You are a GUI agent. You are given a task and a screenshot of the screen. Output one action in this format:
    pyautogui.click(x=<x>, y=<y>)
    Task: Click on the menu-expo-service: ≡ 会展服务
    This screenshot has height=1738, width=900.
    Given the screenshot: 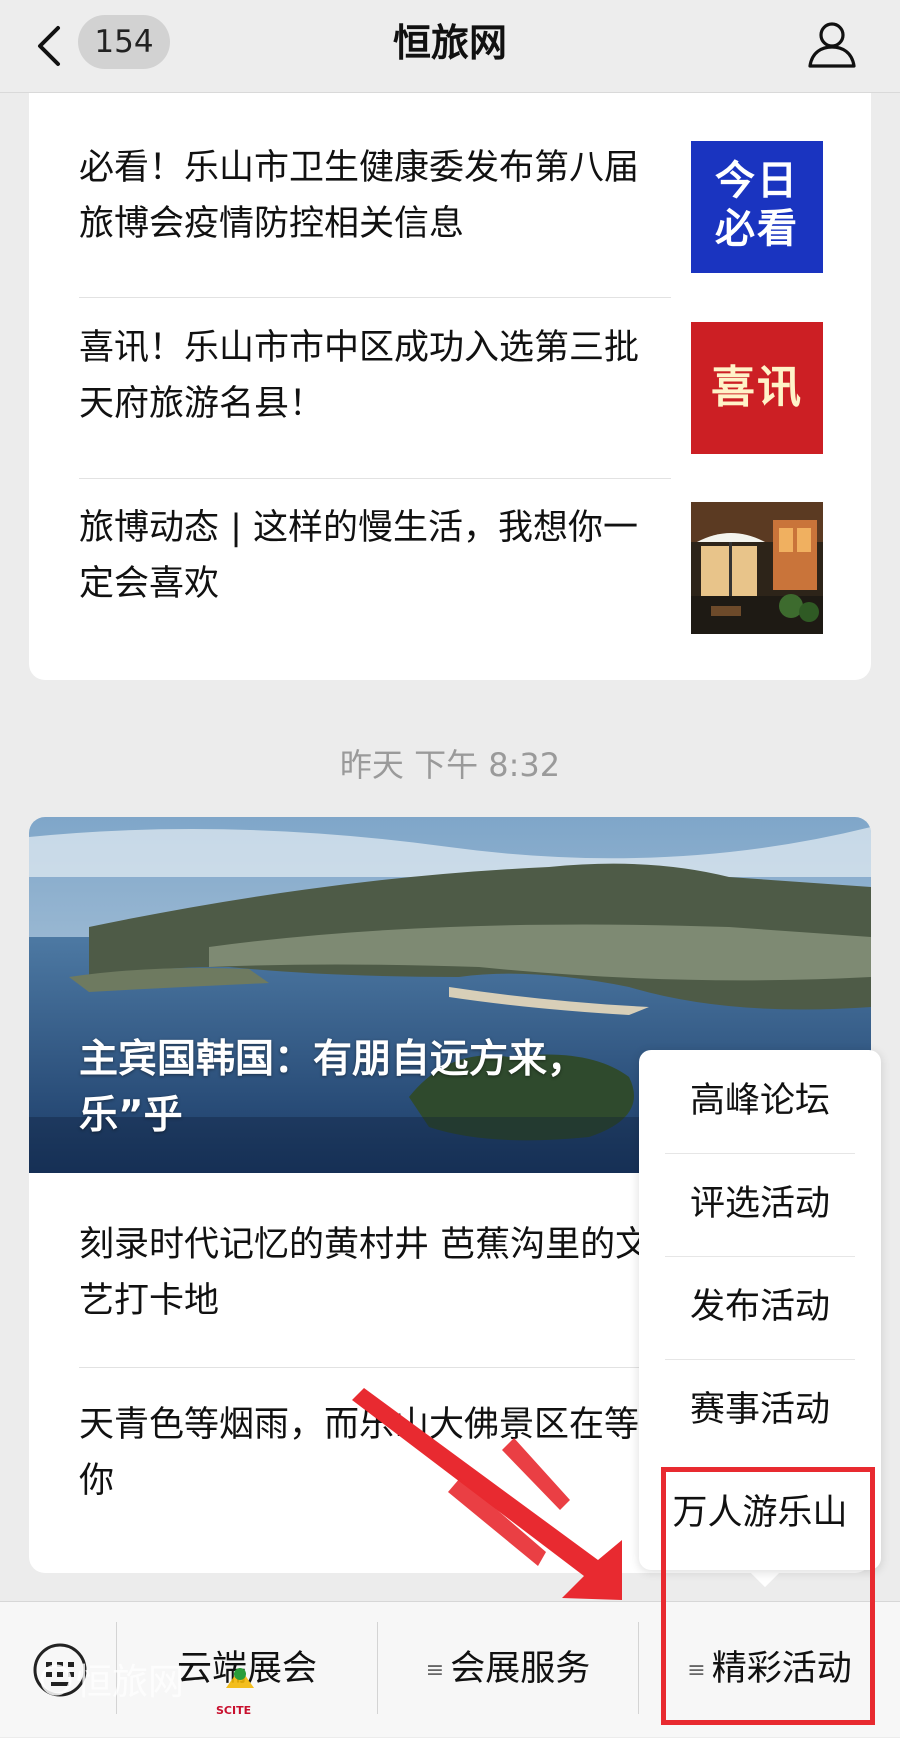 What is the action you would take?
    pyautogui.click(x=508, y=1669)
    